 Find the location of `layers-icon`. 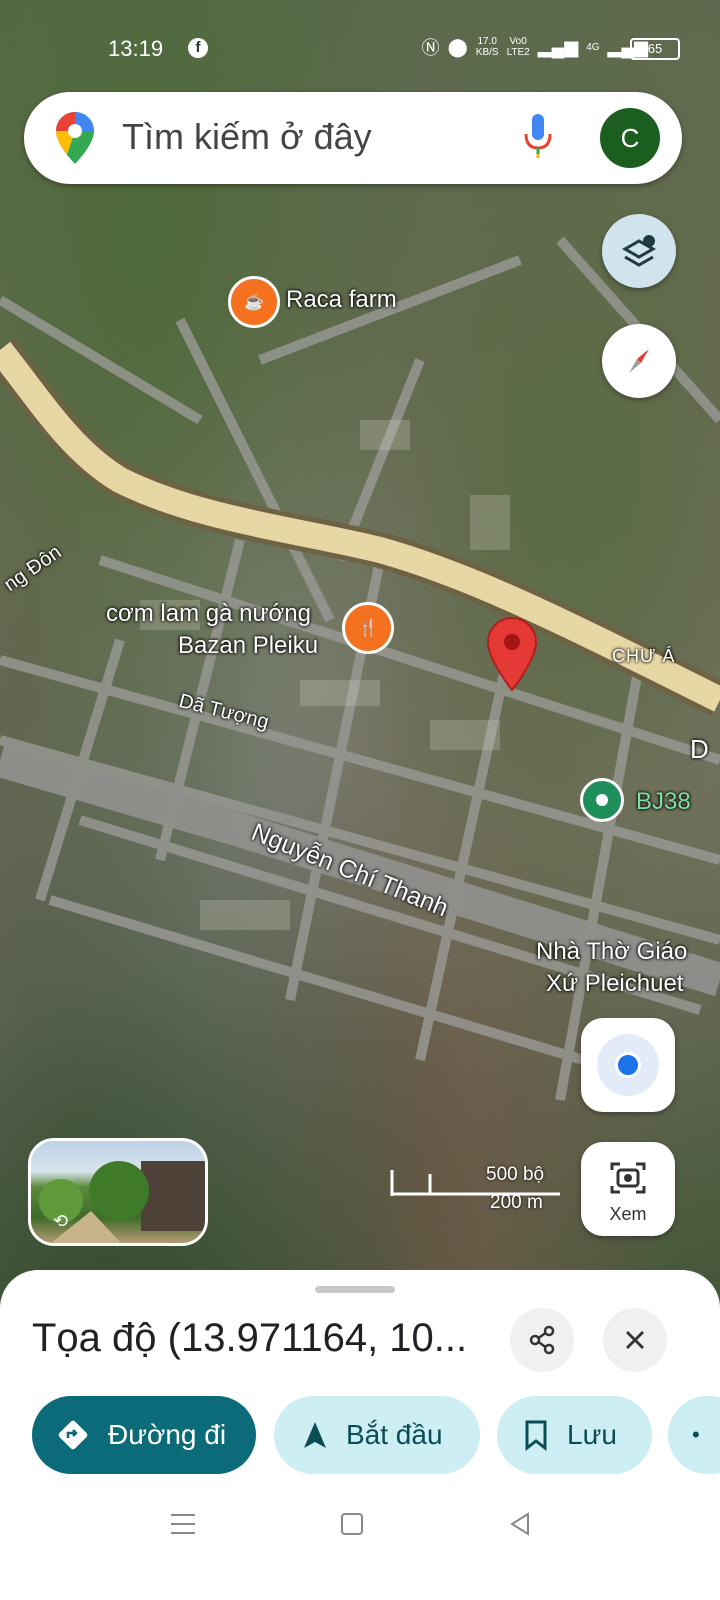

layers-icon is located at coordinates (639, 251).